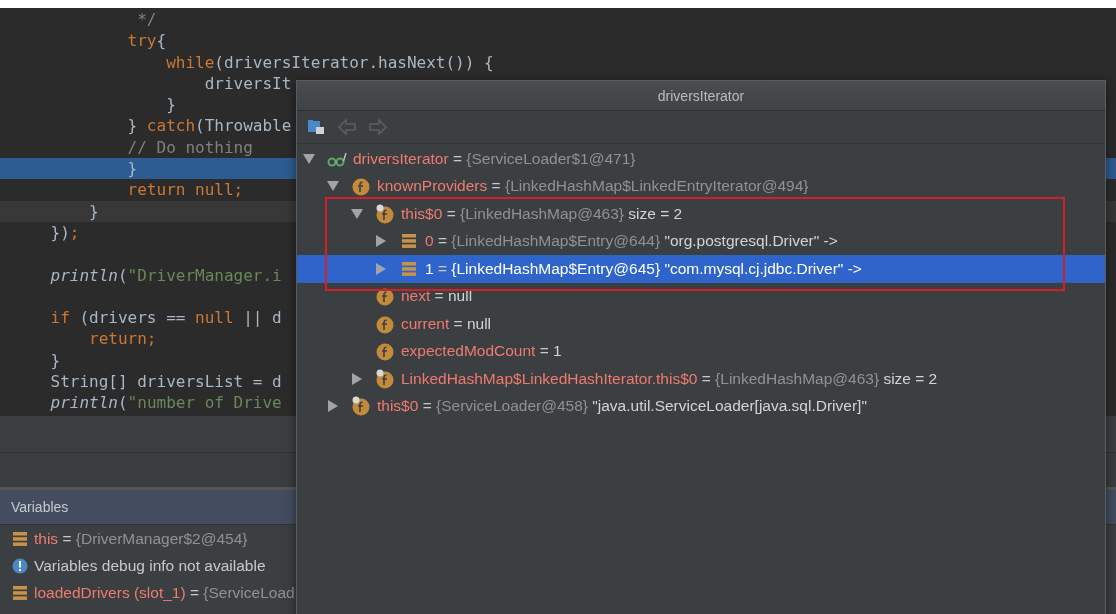 The height and width of the screenshot is (614, 1116). What do you see at coordinates (542, 213) in the screenshot?
I see `tree-node: this$0 = {LinkedHashMap@463} size = 2` at bounding box center [542, 213].